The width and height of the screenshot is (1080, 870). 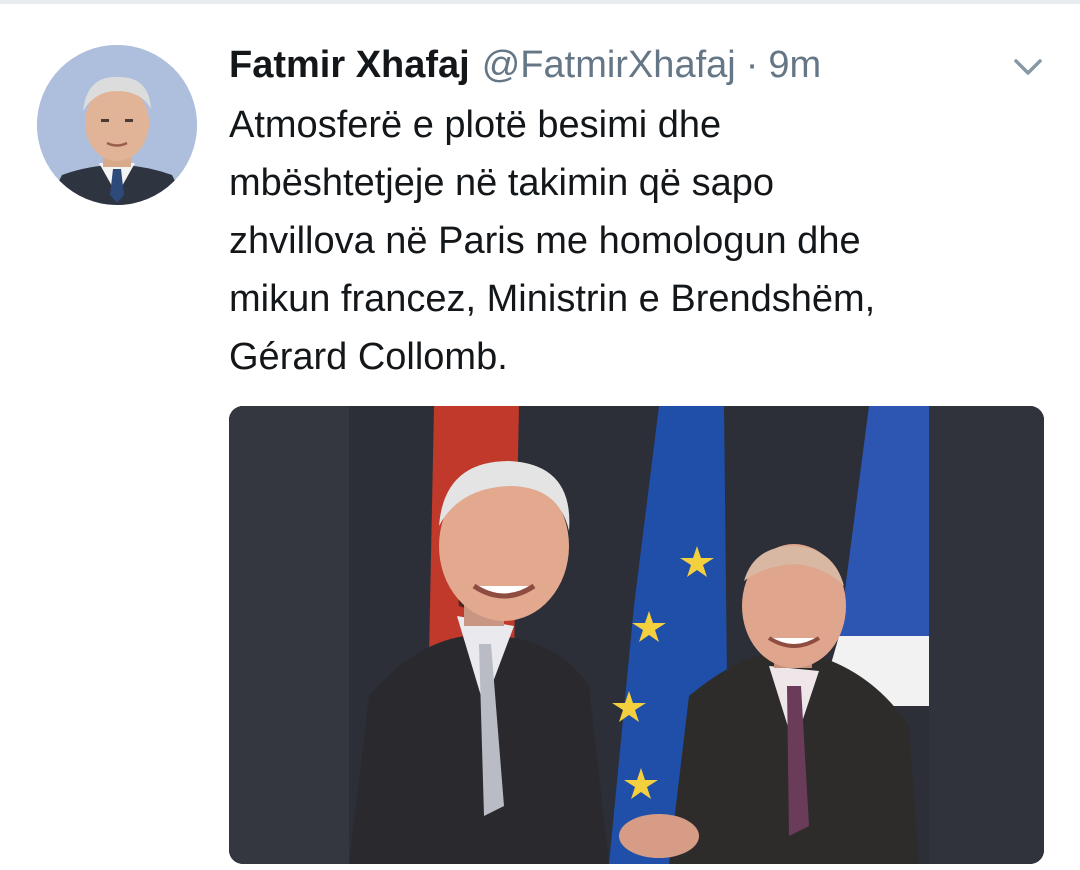 I want to click on chevron-down-icon, so click(x=1028, y=67).